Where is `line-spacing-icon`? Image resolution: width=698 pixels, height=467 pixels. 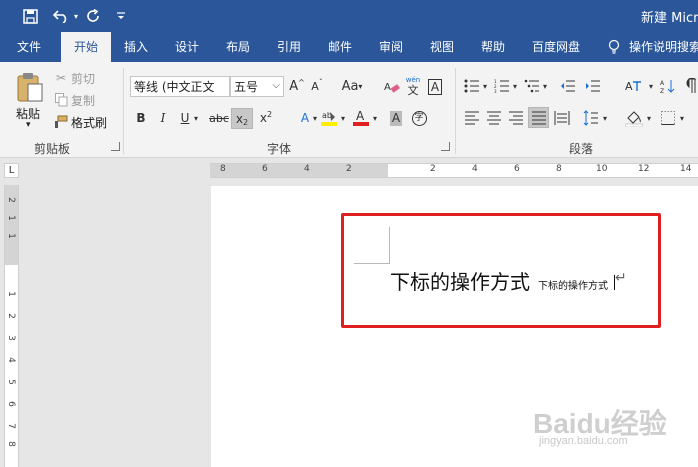 line-spacing-icon is located at coordinates (591, 118).